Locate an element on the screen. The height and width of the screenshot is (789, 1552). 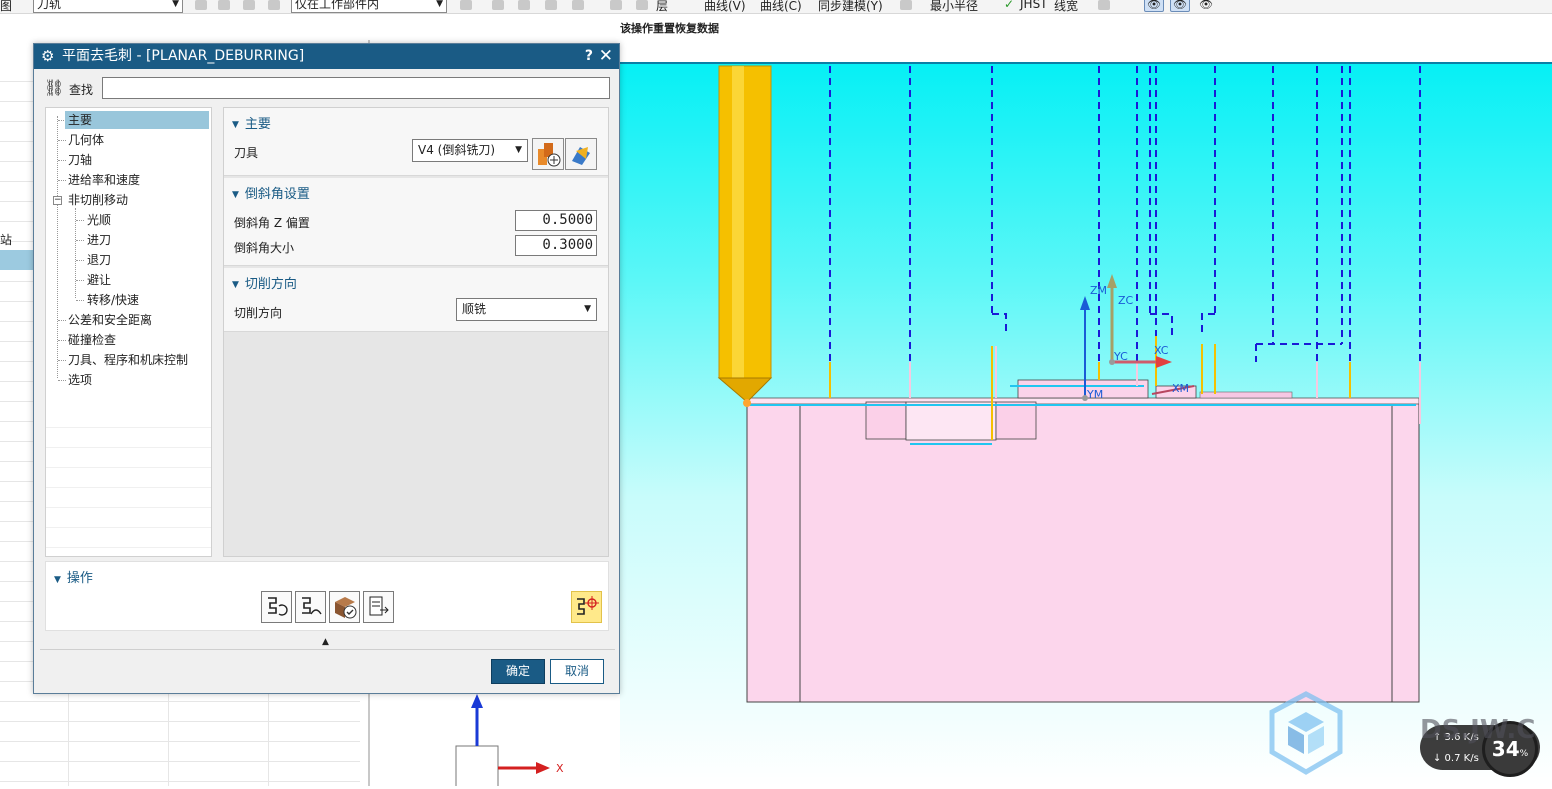
dialog-title-bar: ⚙ 平面去毛刺 - [PLANAR_DEBURRING] ? ✕ is located at coordinates (326, 56).